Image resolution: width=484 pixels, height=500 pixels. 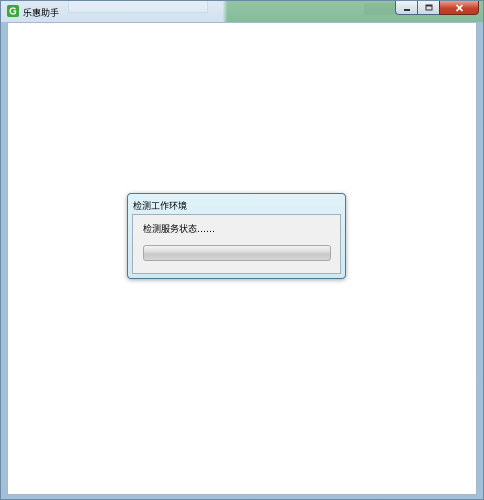 I want to click on caption-buttons, so click(x=437, y=8).